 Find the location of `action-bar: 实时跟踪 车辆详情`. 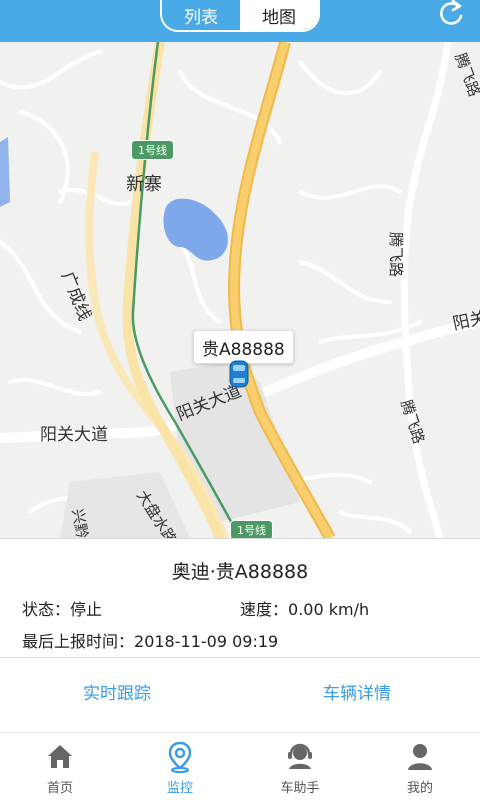

action-bar: 实时跟踪 车辆详情 is located at coordinates (240, 695).